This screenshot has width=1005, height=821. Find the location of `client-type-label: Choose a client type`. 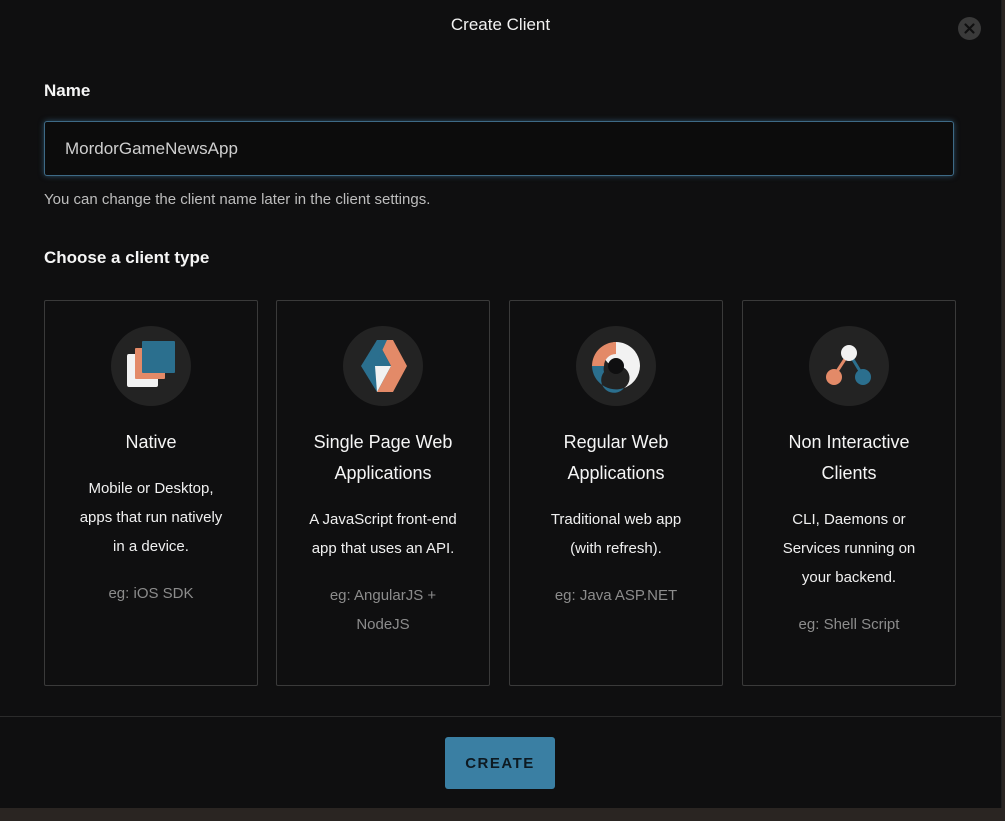

client-type-label: Choose a client type is located at coordinates (127, 257).